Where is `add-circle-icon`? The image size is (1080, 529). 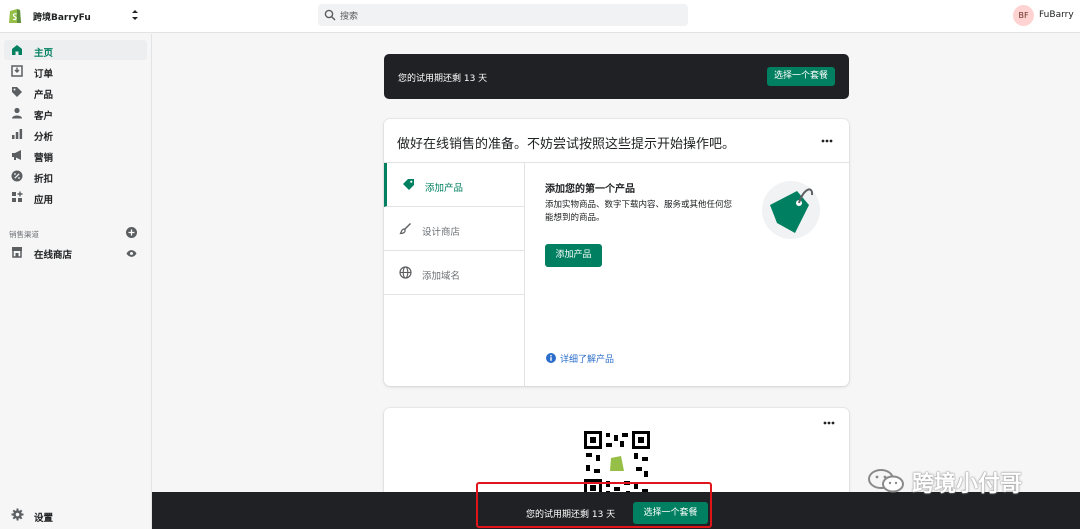 add-circle-icon is located at coordinates (131, 232).